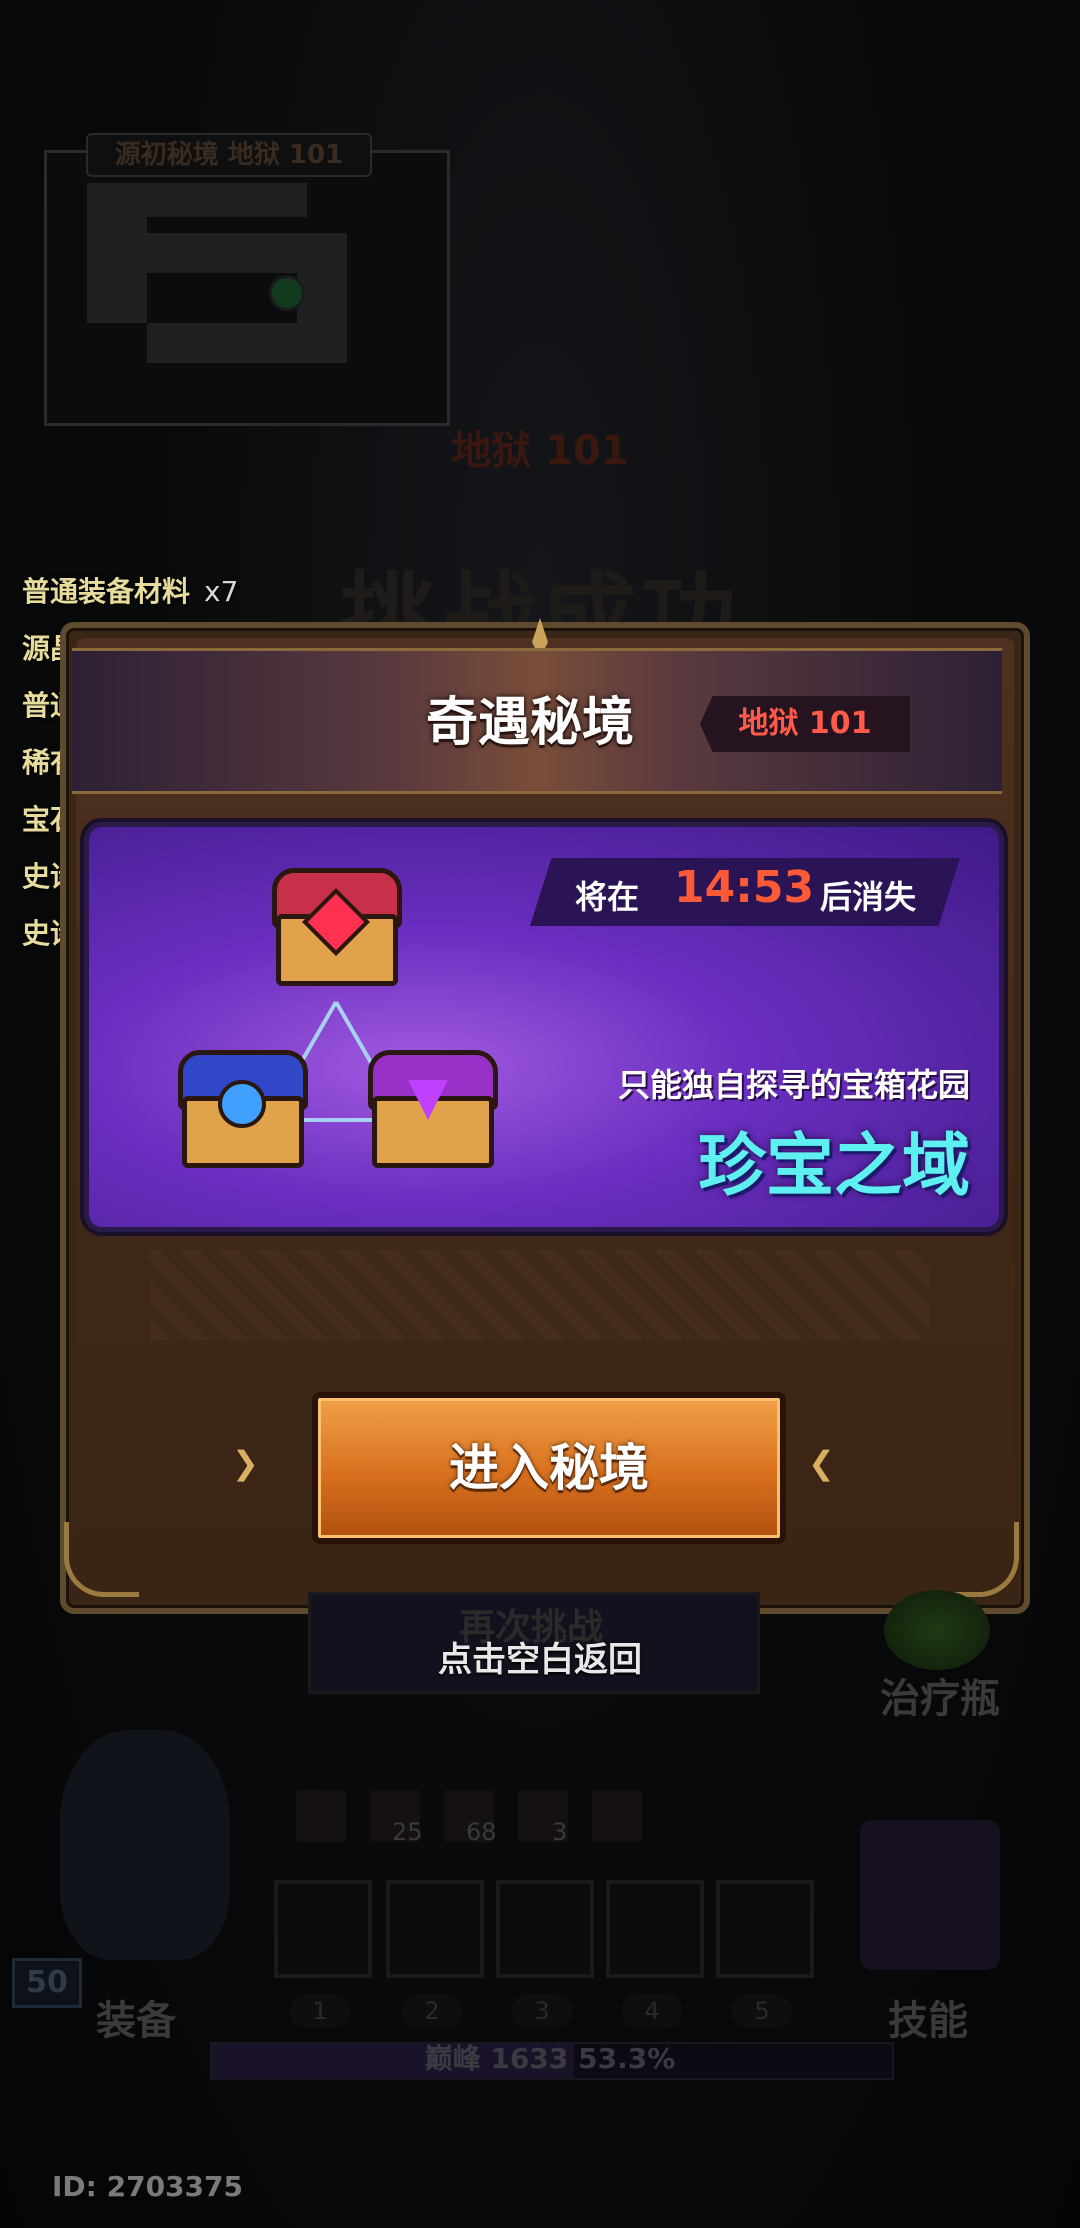 The height and width of the screenshot is (2228, 1080). Describe the element at coordinates (229, 155) in the screenshot. I see `minimap-title: 源初秘境 地狱 101` at that location.